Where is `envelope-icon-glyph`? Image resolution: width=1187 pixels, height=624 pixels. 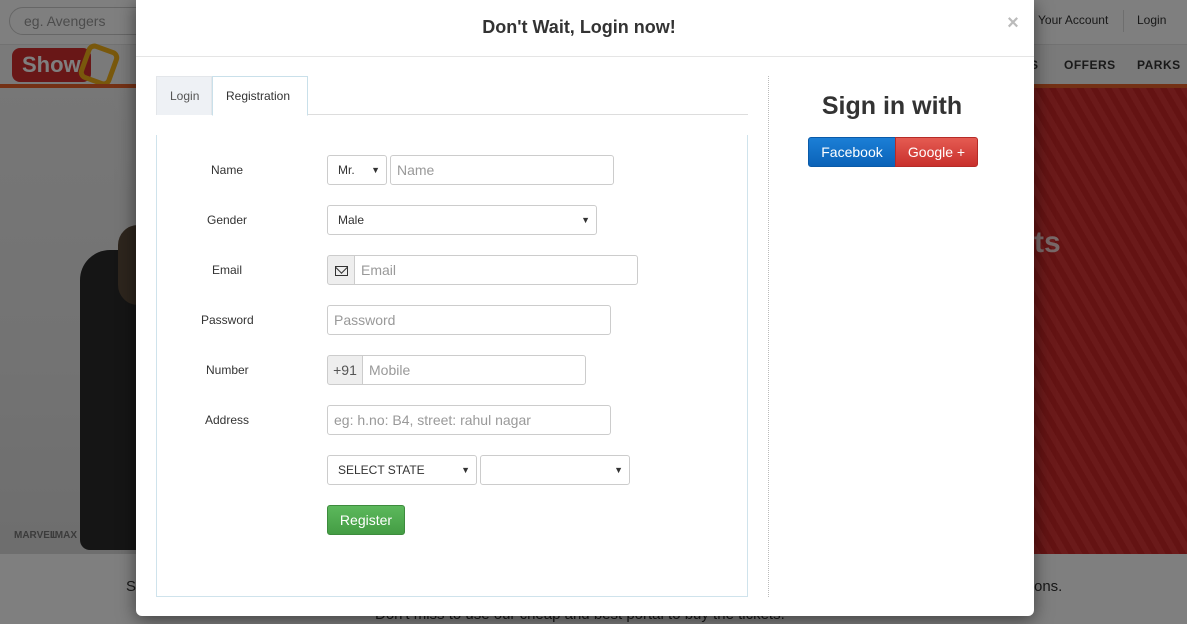 envelope-icon-glyph is located at coordinates (341, 271).